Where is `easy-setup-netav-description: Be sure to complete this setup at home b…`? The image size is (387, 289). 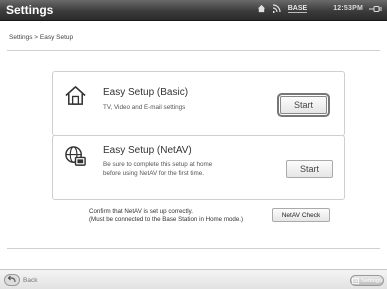
easy-setup-netav-description: Be sure to complete this setup at home b… is located at coordinates (158, 169).